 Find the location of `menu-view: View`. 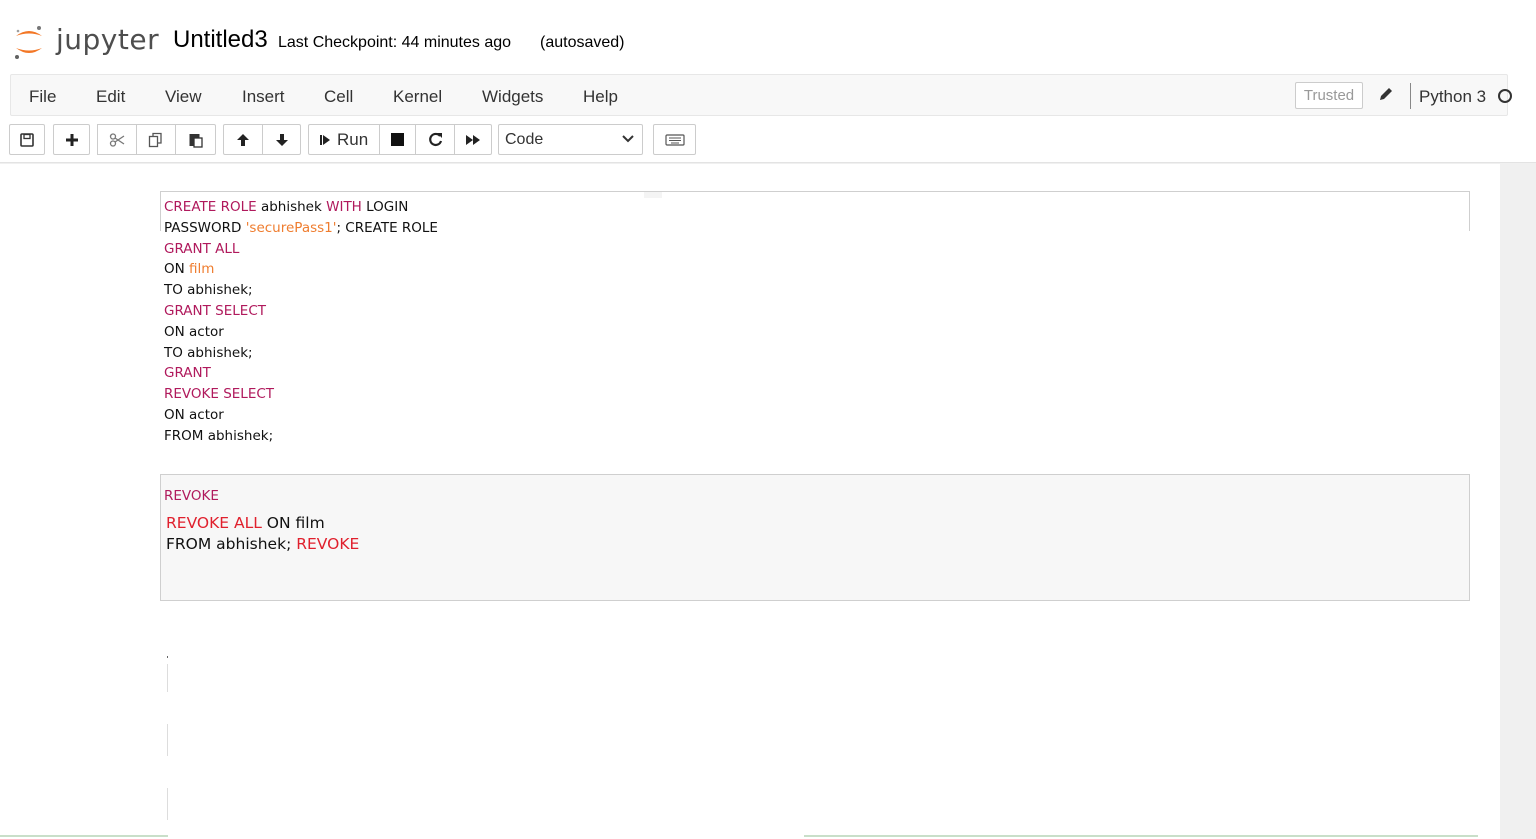

menu-view: View is located at coordinates (183, 97).